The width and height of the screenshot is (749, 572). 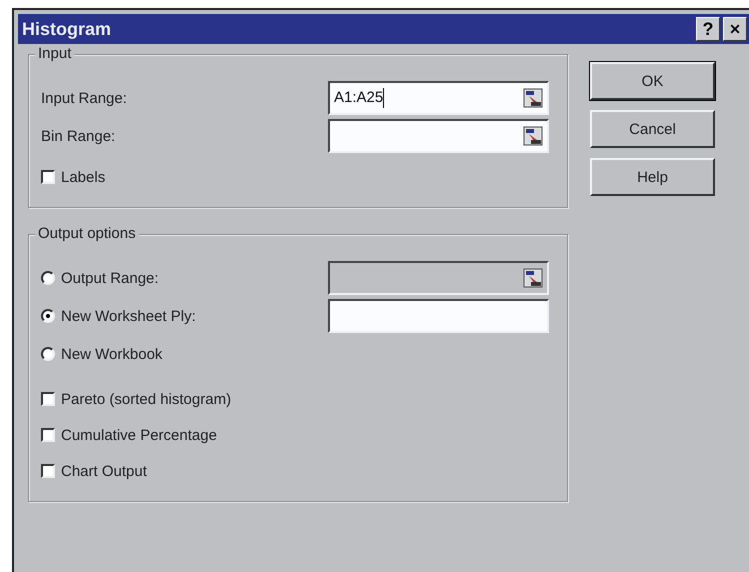 I want to click on radio-label: New Workbook, so click(x=111, y=354).